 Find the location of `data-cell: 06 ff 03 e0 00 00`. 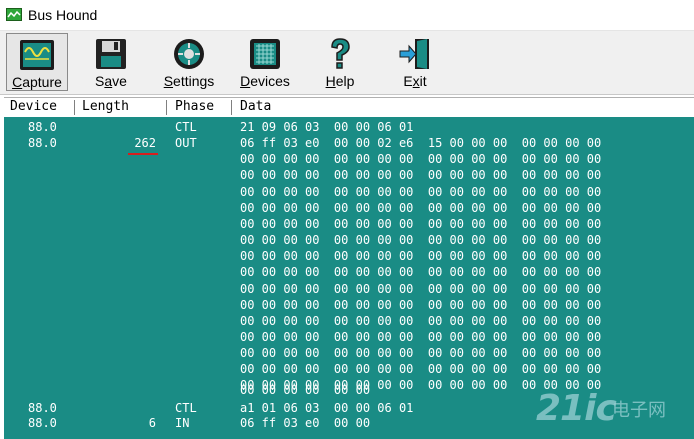

data-cell: 06 ff 03 e0 00 00 is located at coordinates (305, 423).